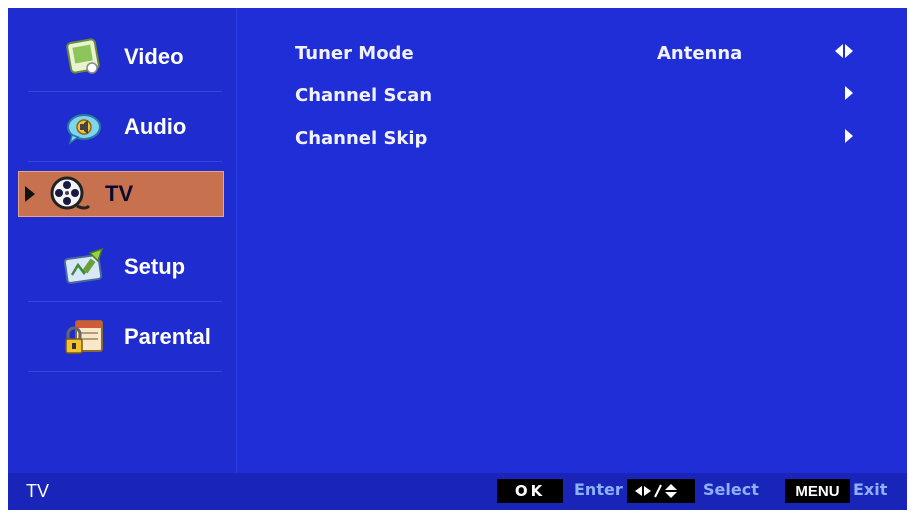  Describe the element at coordinates (844, 51) in the screenshot. I see `left-right-arrows-icon` at that location.